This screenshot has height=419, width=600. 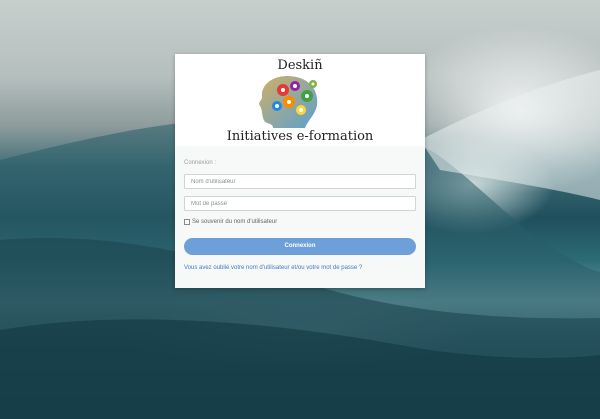 I want to click on login-button: Connexion, so click(x=300, y=246).